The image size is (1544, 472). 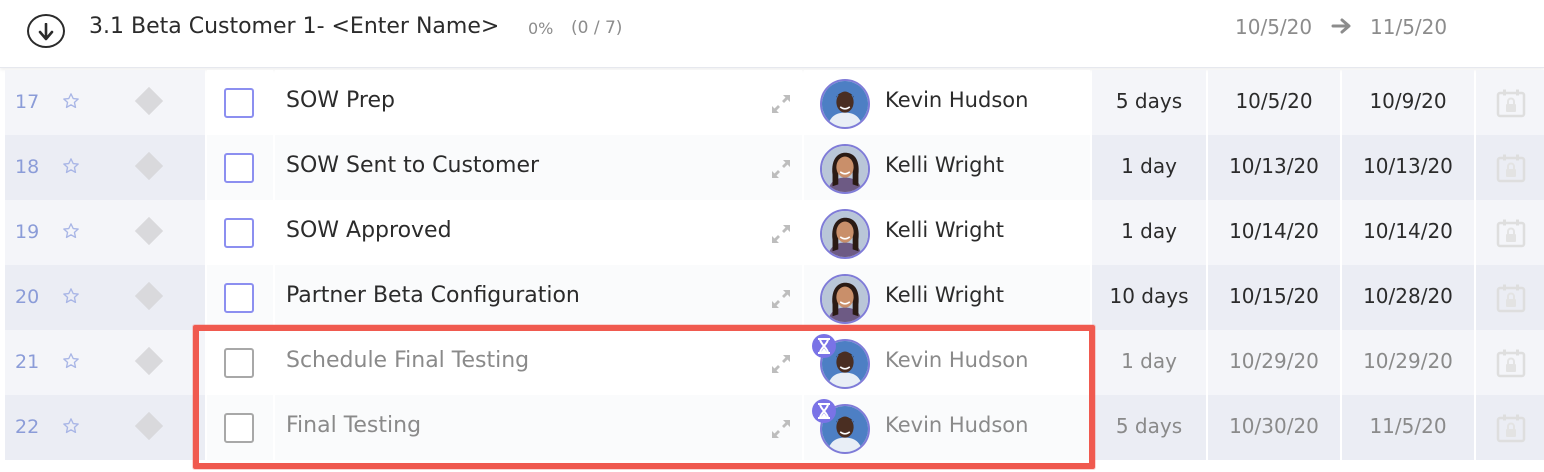 I want to click on end-date: 10/13/20, so click(x=1408, y=166).